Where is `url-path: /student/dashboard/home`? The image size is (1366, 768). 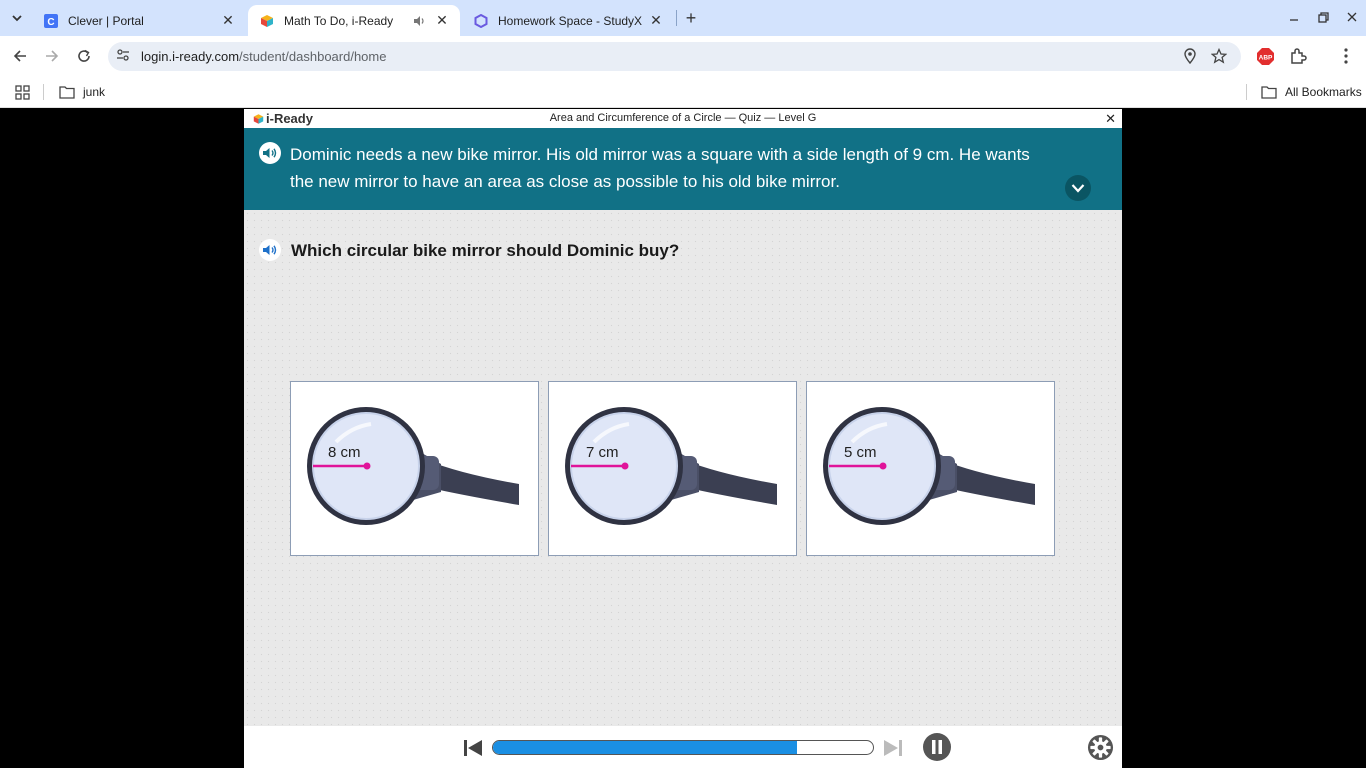 url-path: /student/dashboard/home is located at coordinates (313, 56).